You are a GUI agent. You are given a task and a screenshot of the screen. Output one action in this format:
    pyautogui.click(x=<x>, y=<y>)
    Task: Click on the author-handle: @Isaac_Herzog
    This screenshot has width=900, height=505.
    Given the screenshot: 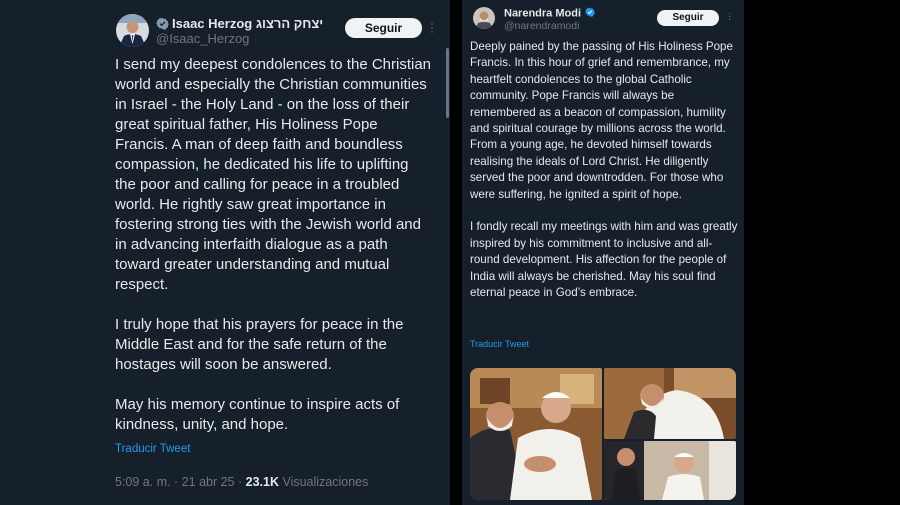 What is the action you would take?
    pyautogui.click(x=202, y=38)
    